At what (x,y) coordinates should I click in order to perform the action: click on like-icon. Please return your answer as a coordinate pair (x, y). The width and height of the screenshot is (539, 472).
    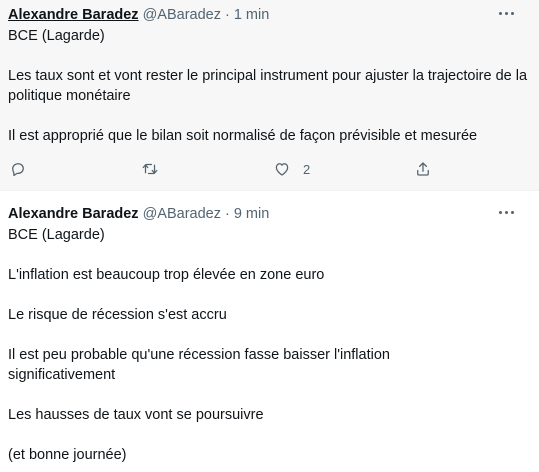
    Looking at the image, I should click on (282, 169).